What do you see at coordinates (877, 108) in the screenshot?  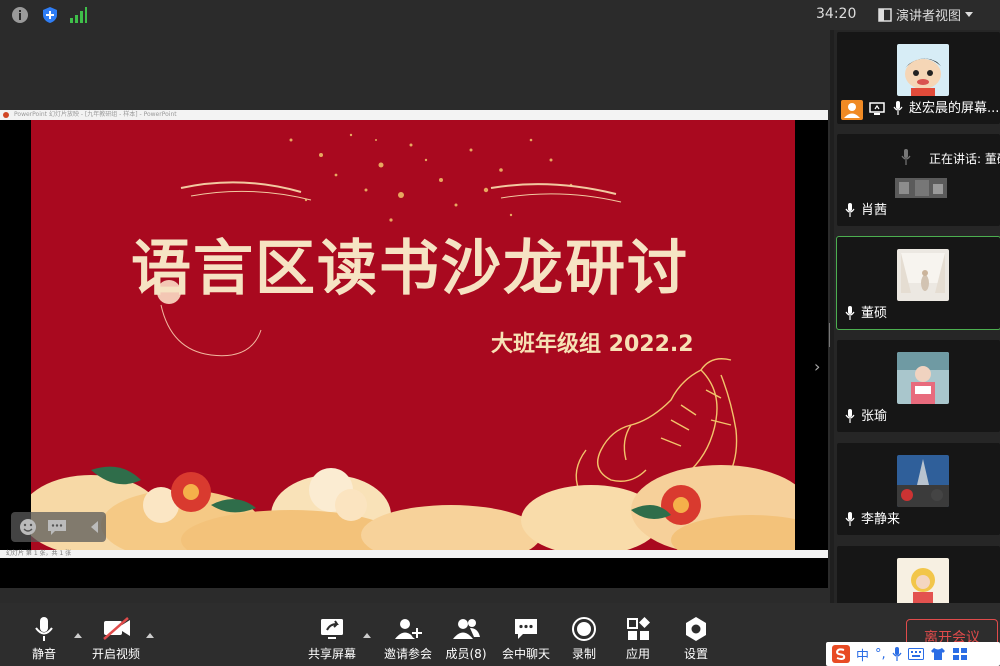 I see `screen-share-icon` at bounding box center [877, 108].